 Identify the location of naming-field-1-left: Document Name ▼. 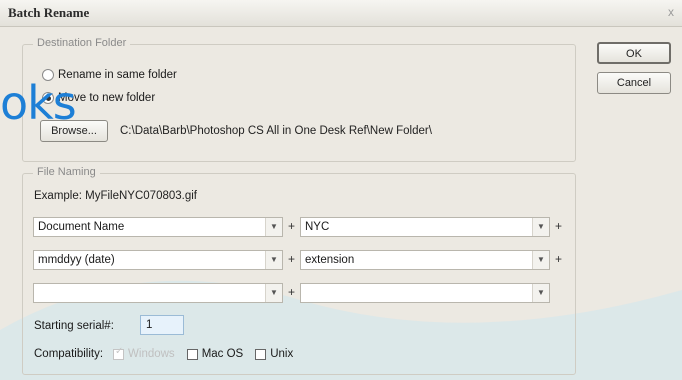
(158, 227).